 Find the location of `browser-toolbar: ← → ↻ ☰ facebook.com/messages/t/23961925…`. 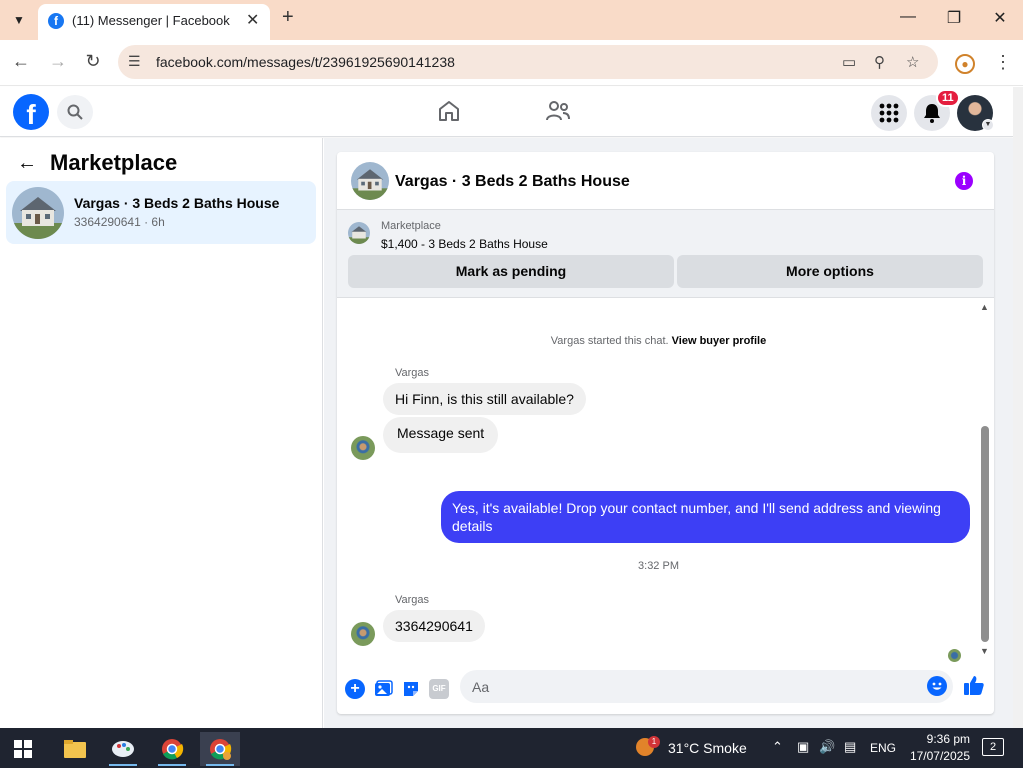

browser-toolbar: ← → ↻ ☰ facebook.com/messages/t/23961925… is located at coordinates (511, 63).